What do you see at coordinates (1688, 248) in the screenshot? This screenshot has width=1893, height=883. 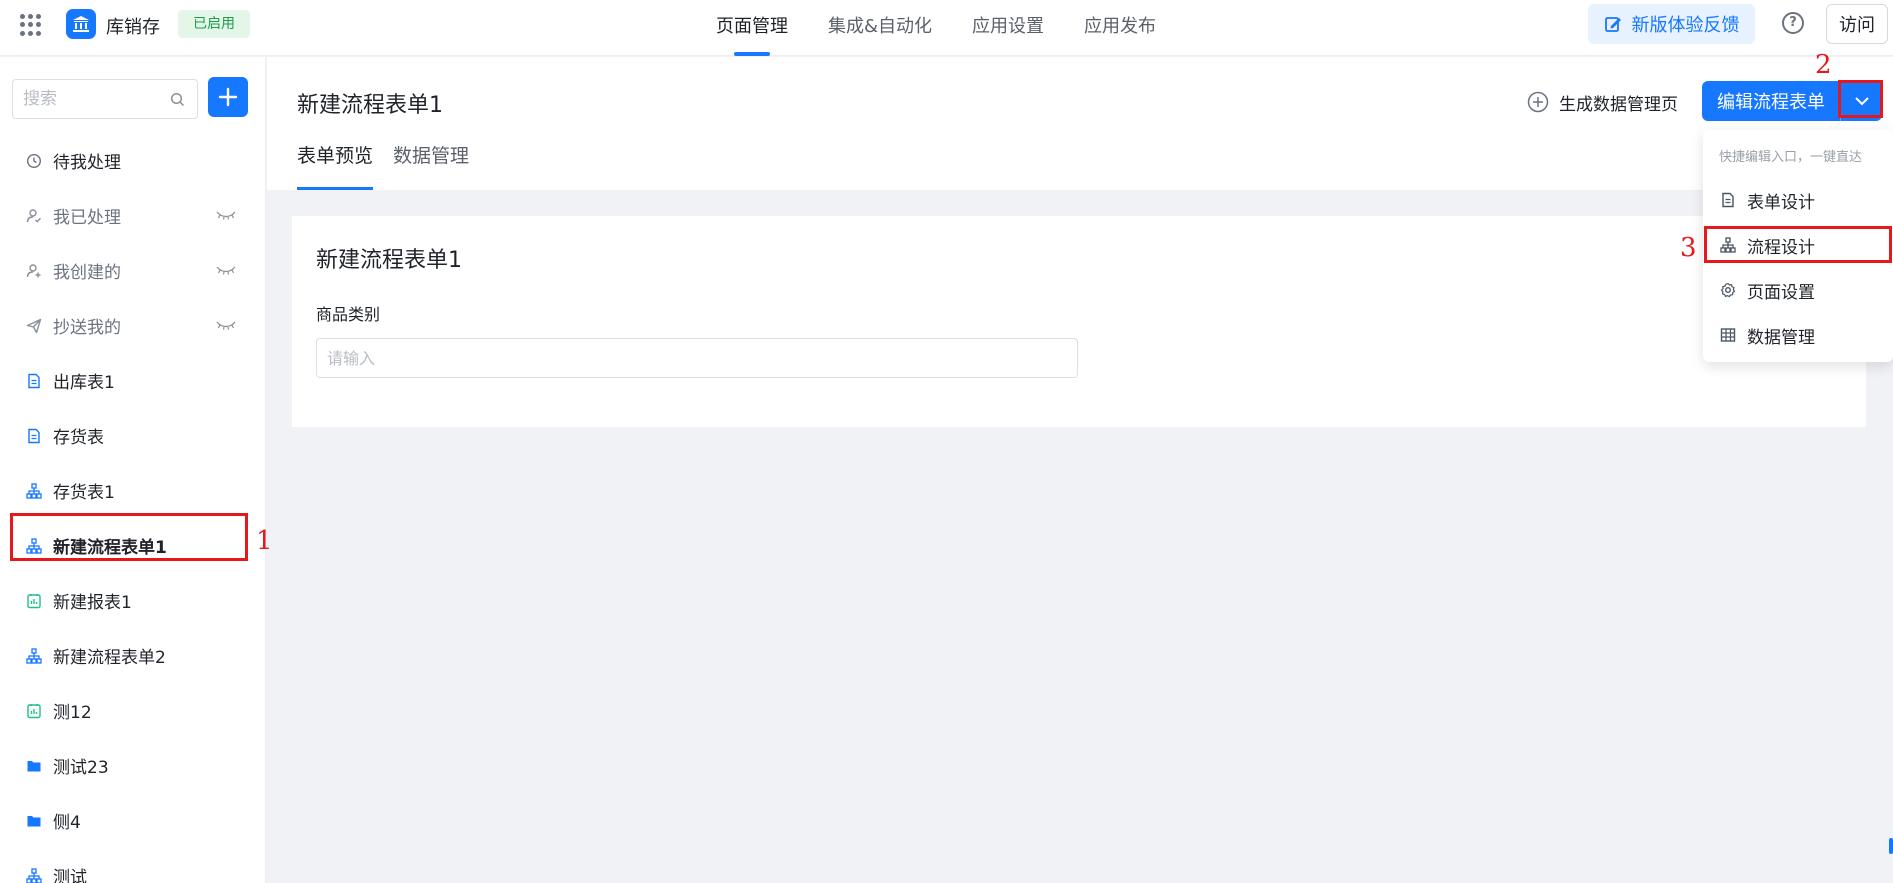 I see `annotation-number-3: 3` at bounding box center [1688, 248].